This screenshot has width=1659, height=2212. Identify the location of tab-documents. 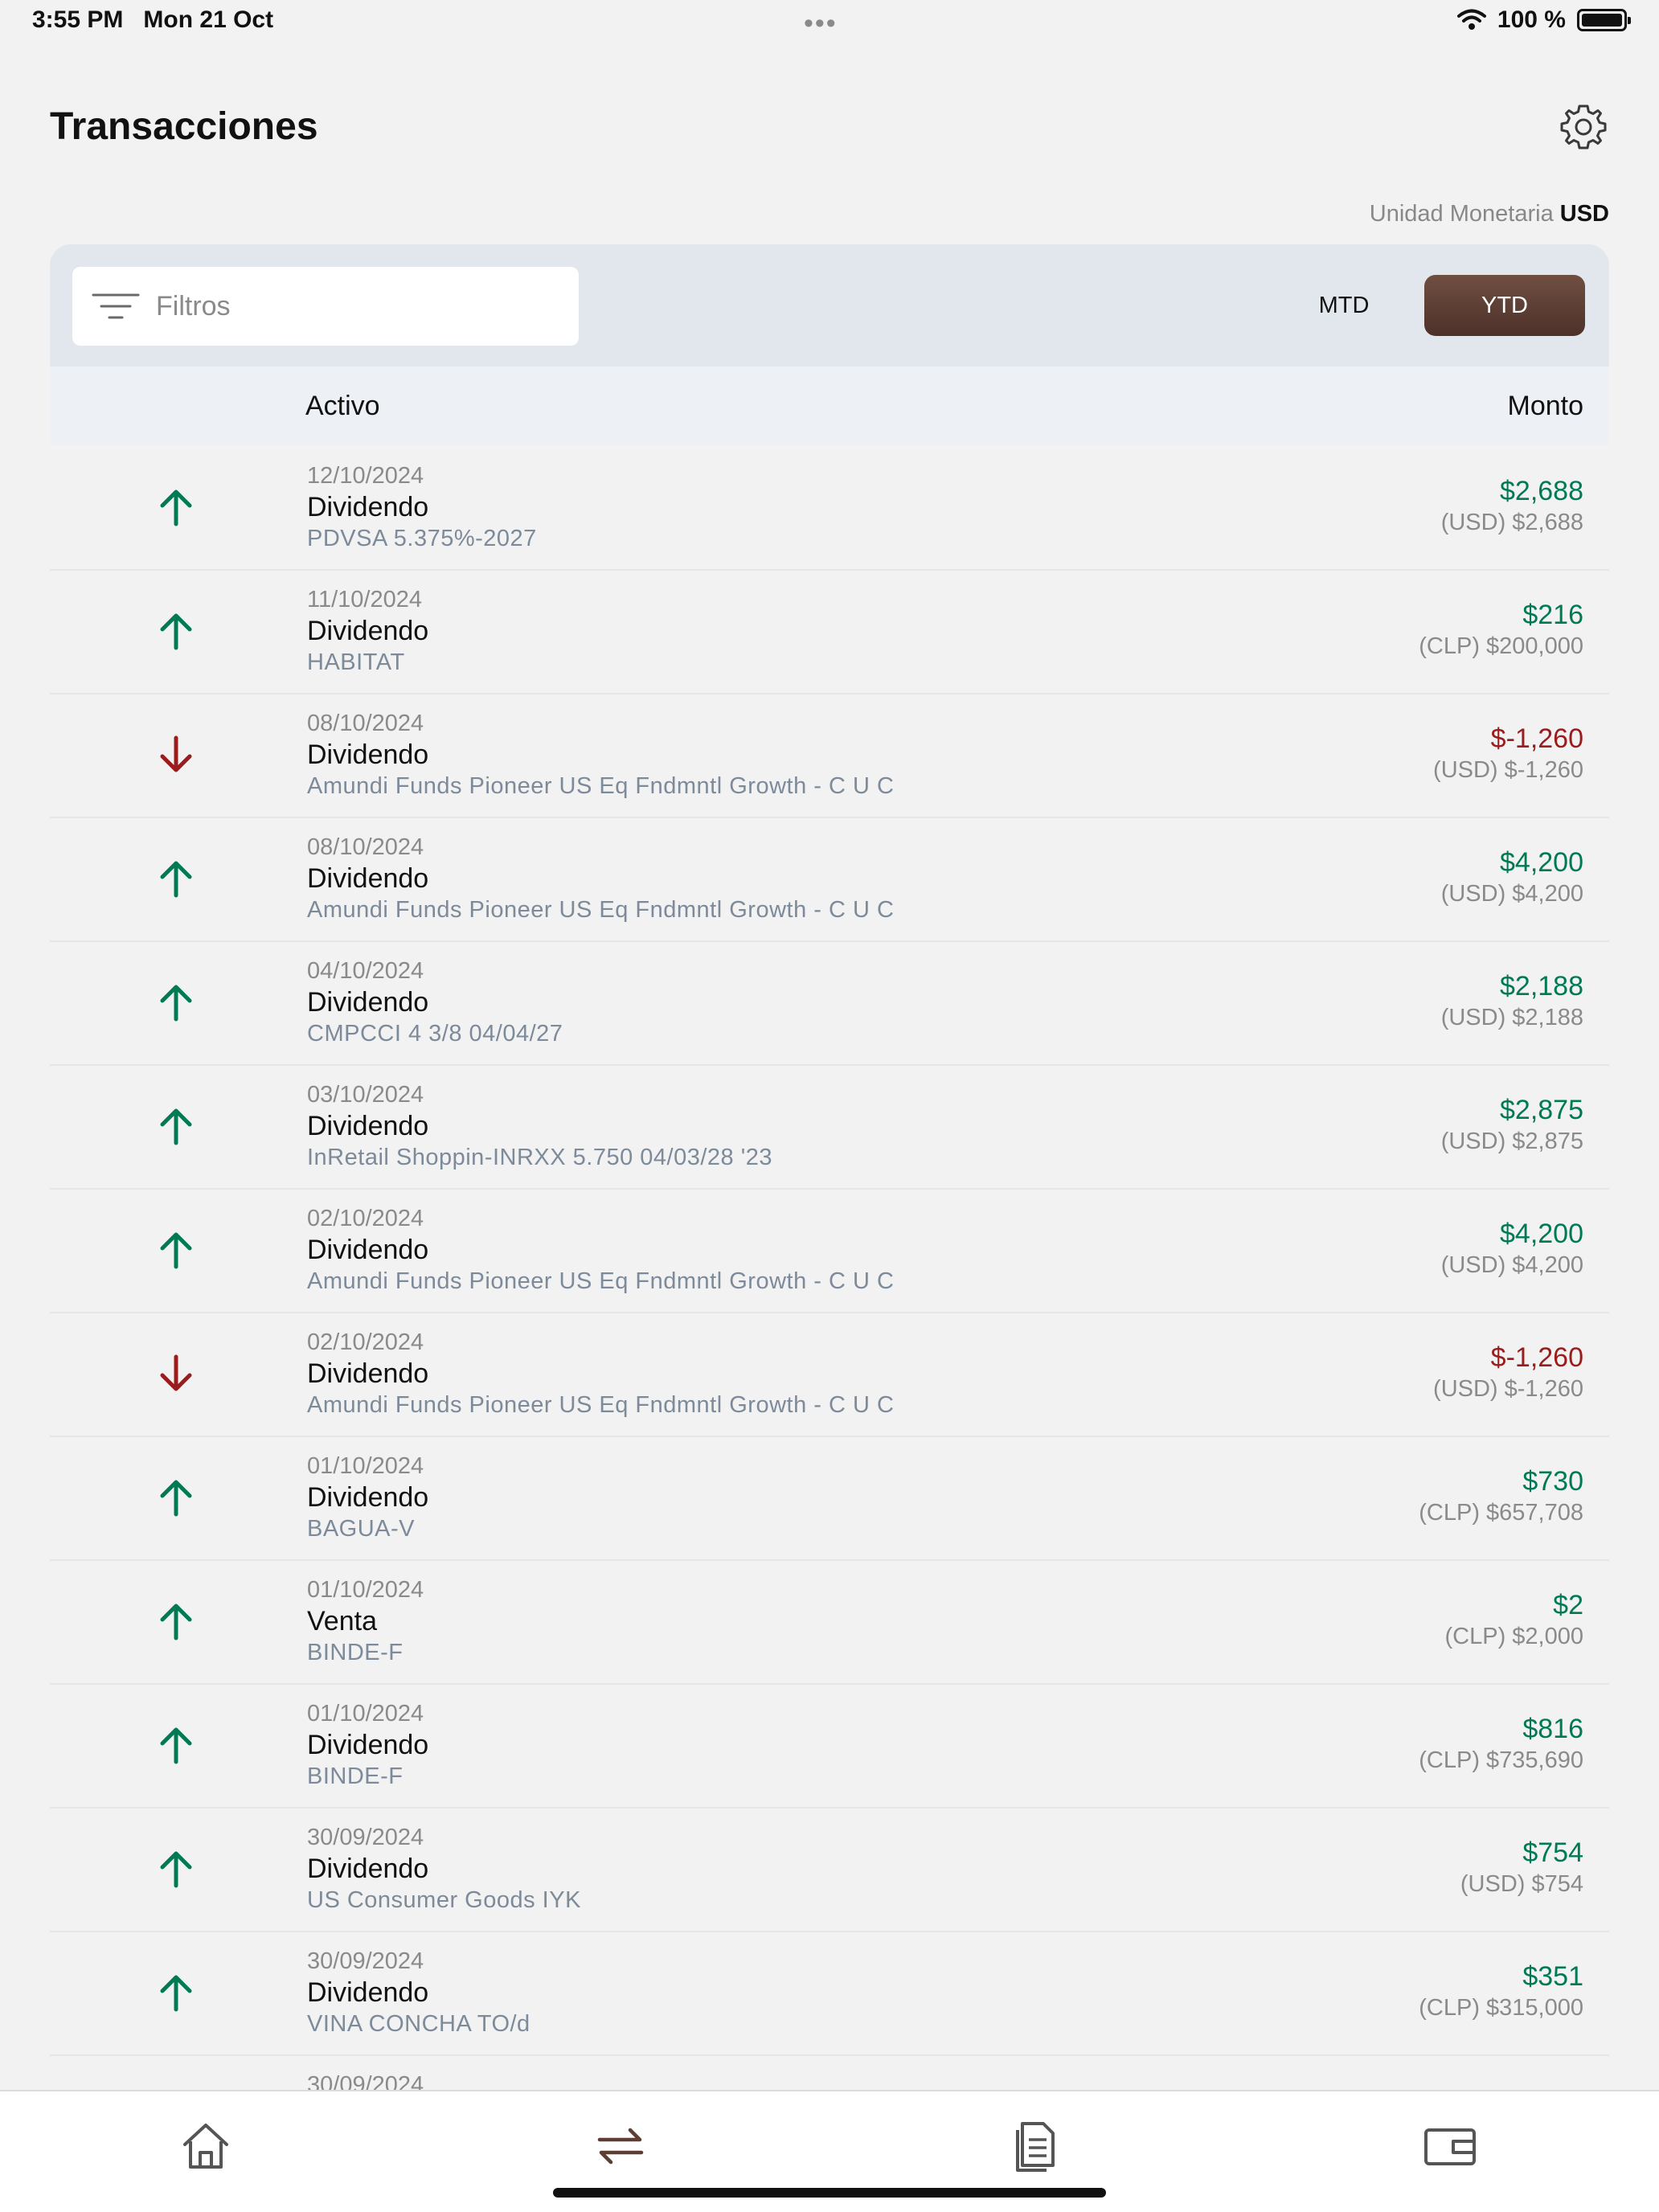
(1035, 2146).